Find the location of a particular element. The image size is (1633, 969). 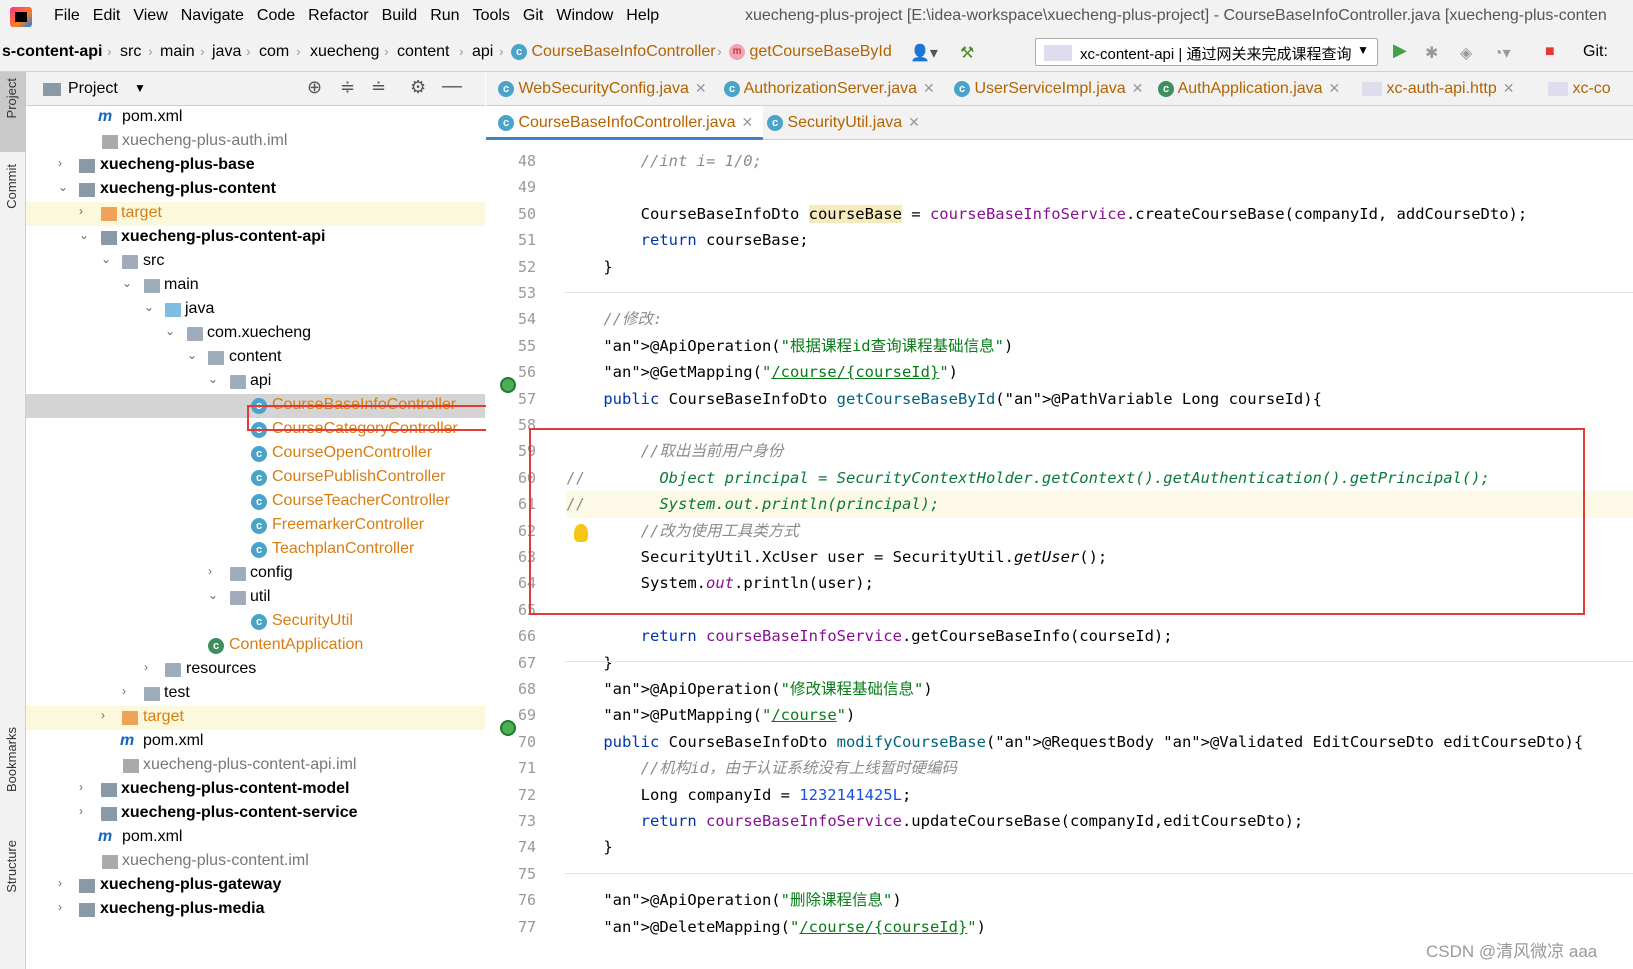

tree-item: c CourseTeacherController is located at coordinates (255, 502).